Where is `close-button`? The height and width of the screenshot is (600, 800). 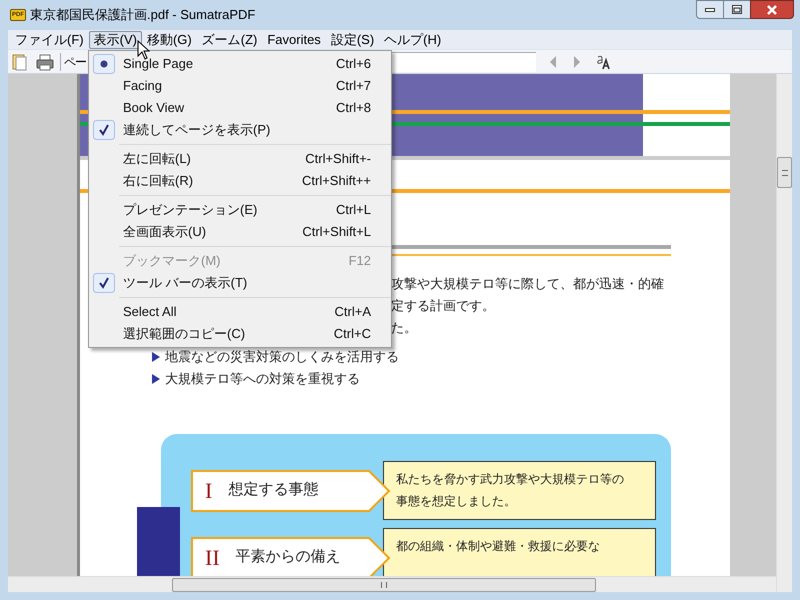 close-button is located at coordinates (772, 9).